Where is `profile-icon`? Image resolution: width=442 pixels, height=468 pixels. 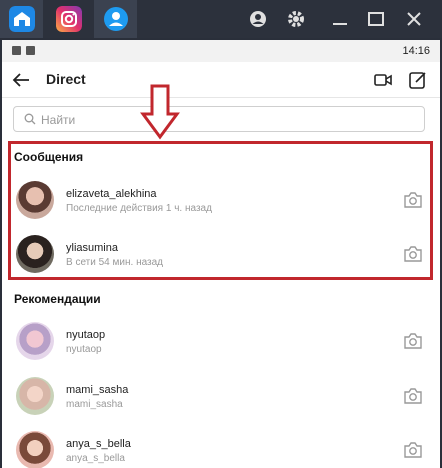
profile-icon is located at coordinates (115, 19).